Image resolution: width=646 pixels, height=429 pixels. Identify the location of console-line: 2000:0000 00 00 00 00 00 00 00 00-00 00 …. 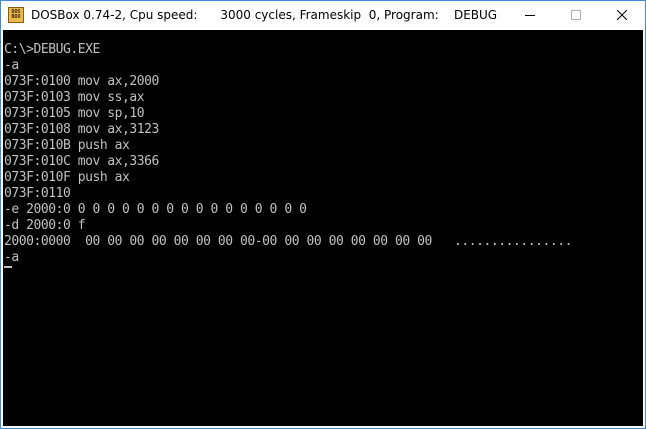
(288, 241).